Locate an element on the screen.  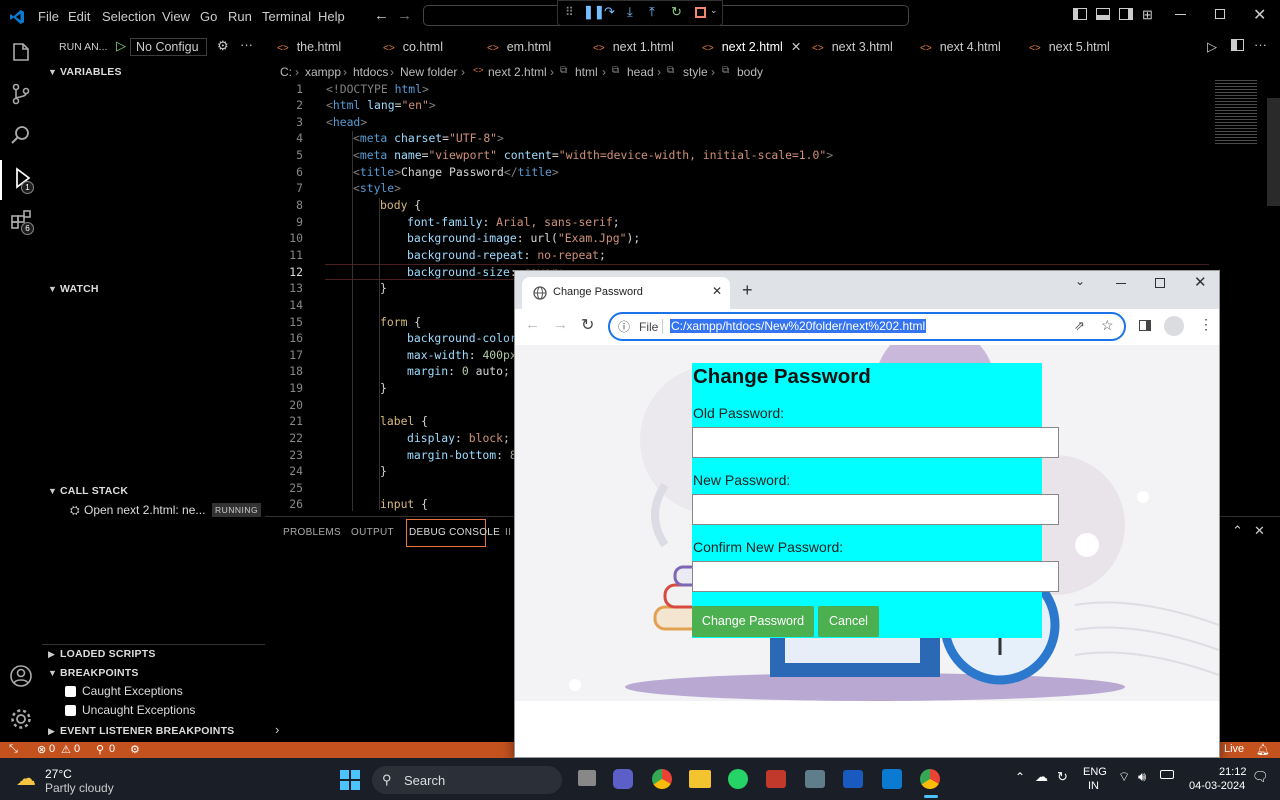
side-panel-icon is located at coordinates (1145, 325).